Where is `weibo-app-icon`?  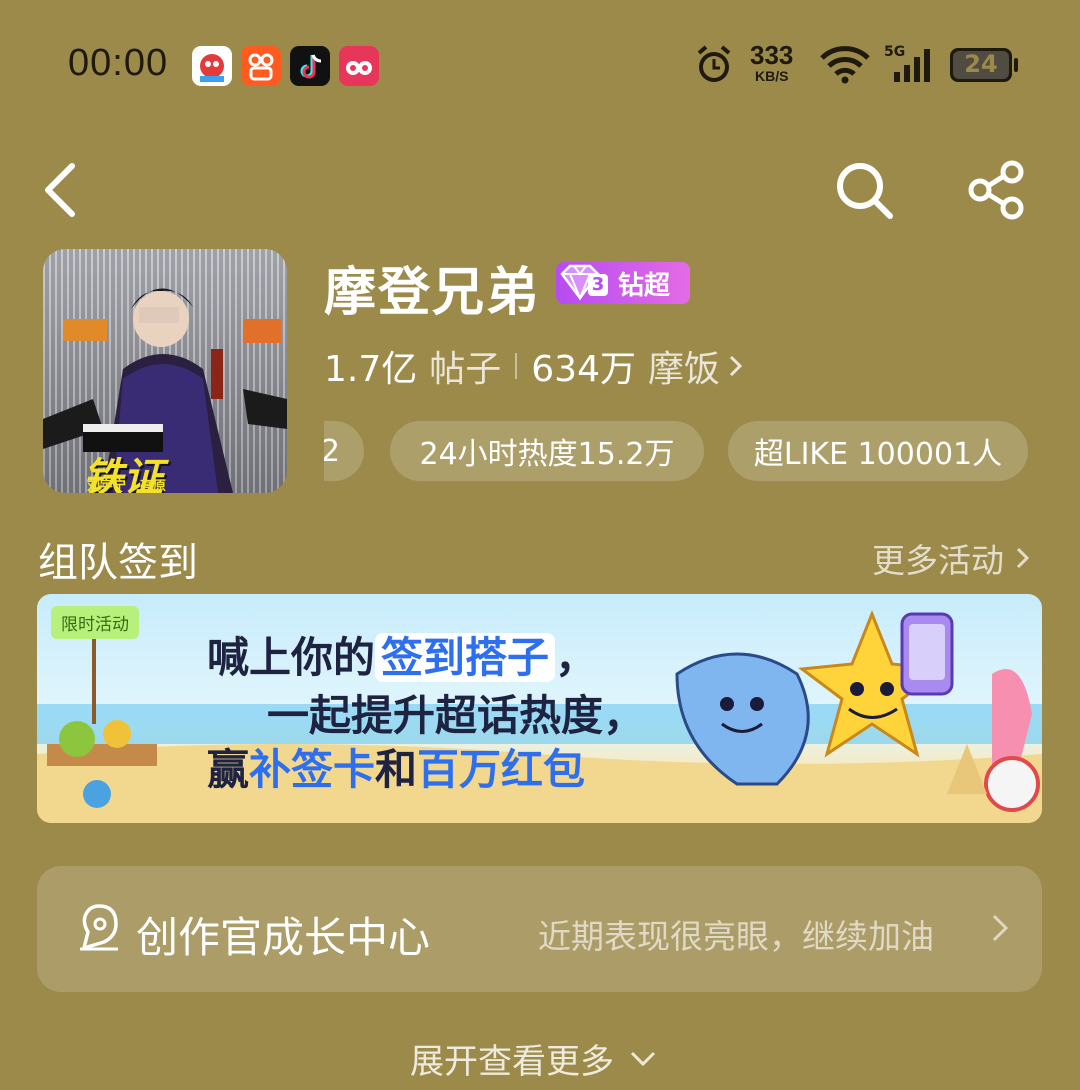 weibo-app-icon is located at coordinates (212, 66).